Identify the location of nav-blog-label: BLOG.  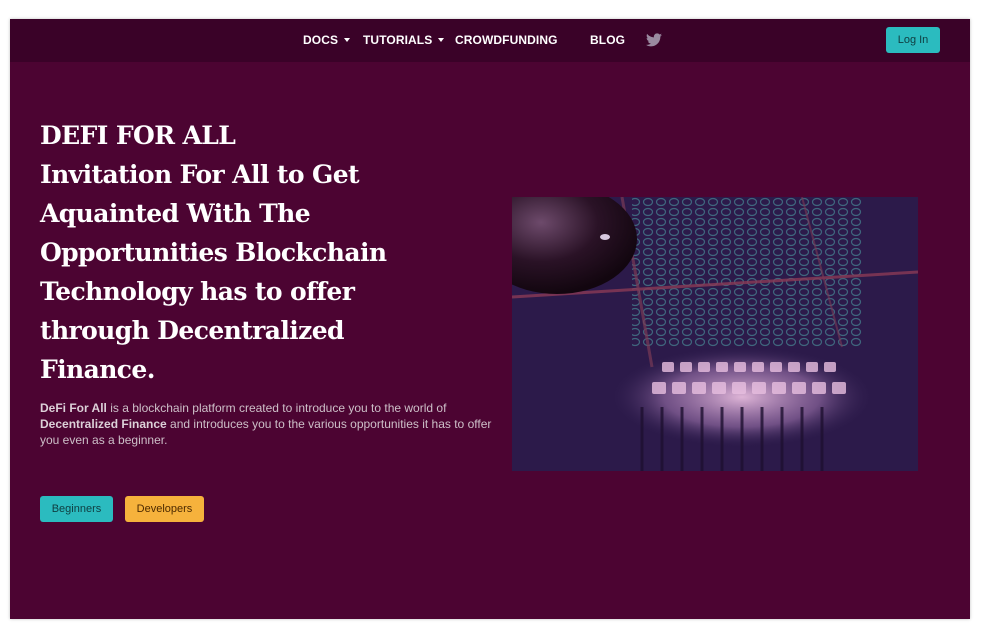
(608, 40).